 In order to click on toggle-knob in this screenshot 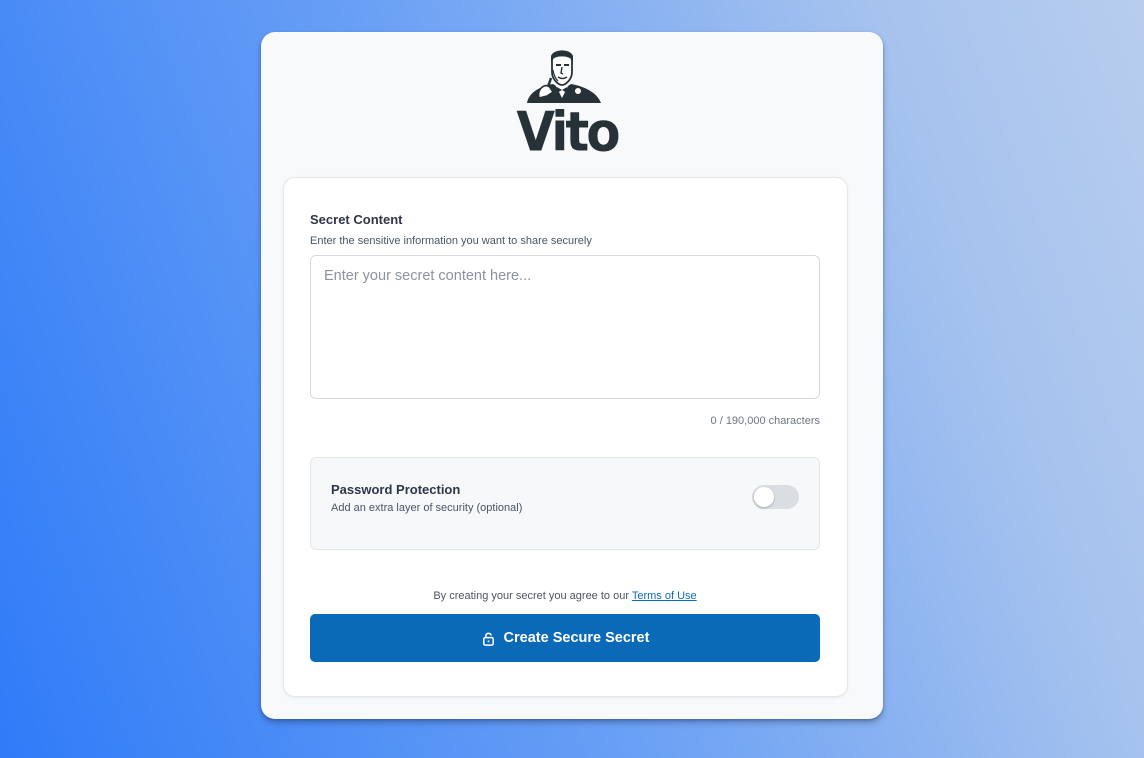, I will do `click(764, 497)`.